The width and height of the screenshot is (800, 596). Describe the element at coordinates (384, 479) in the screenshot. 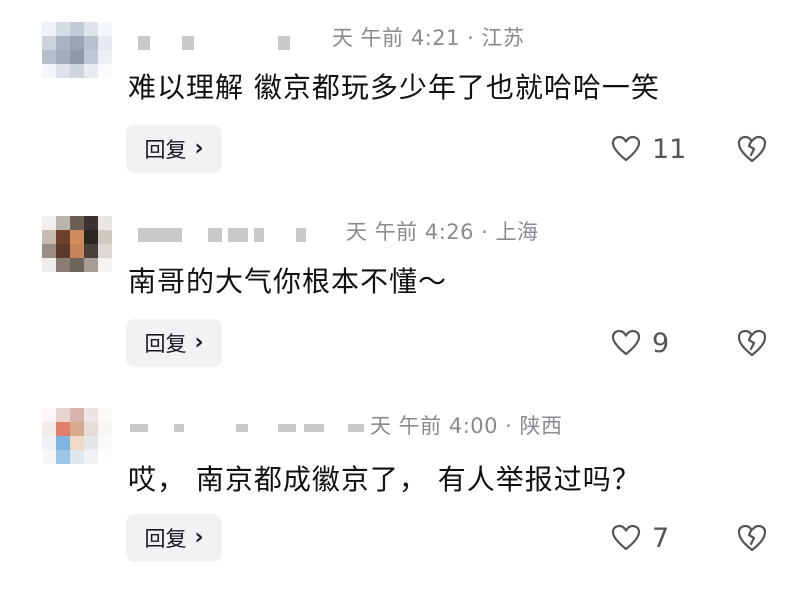

I see `comment-text: 哎， 南京都成徽京了， 有人举报过吗？` at that location.